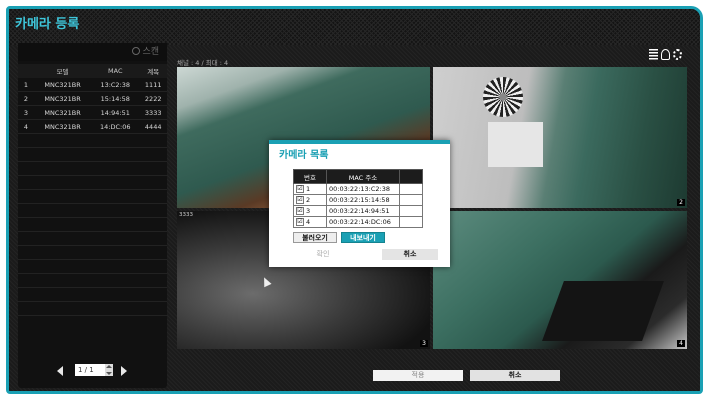 This screenshot has width=713, height=401. I want to click on mac-header-row: 번호 MAC 주소, so click(358, 176).